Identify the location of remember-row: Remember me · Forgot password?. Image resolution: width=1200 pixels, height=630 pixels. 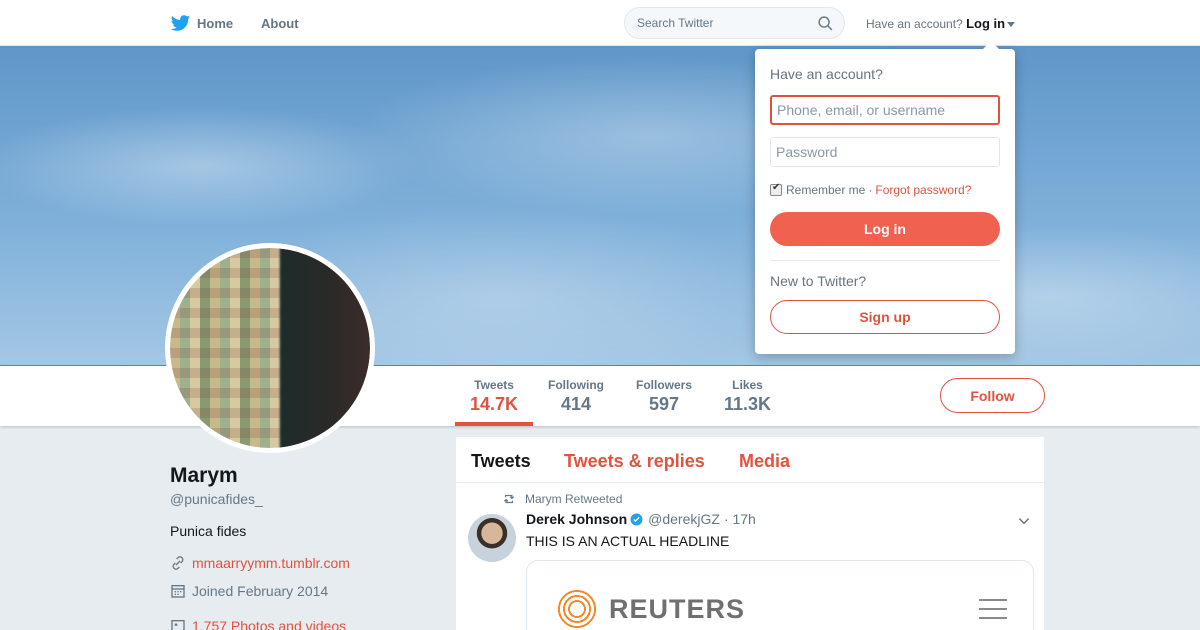
(870, 189).